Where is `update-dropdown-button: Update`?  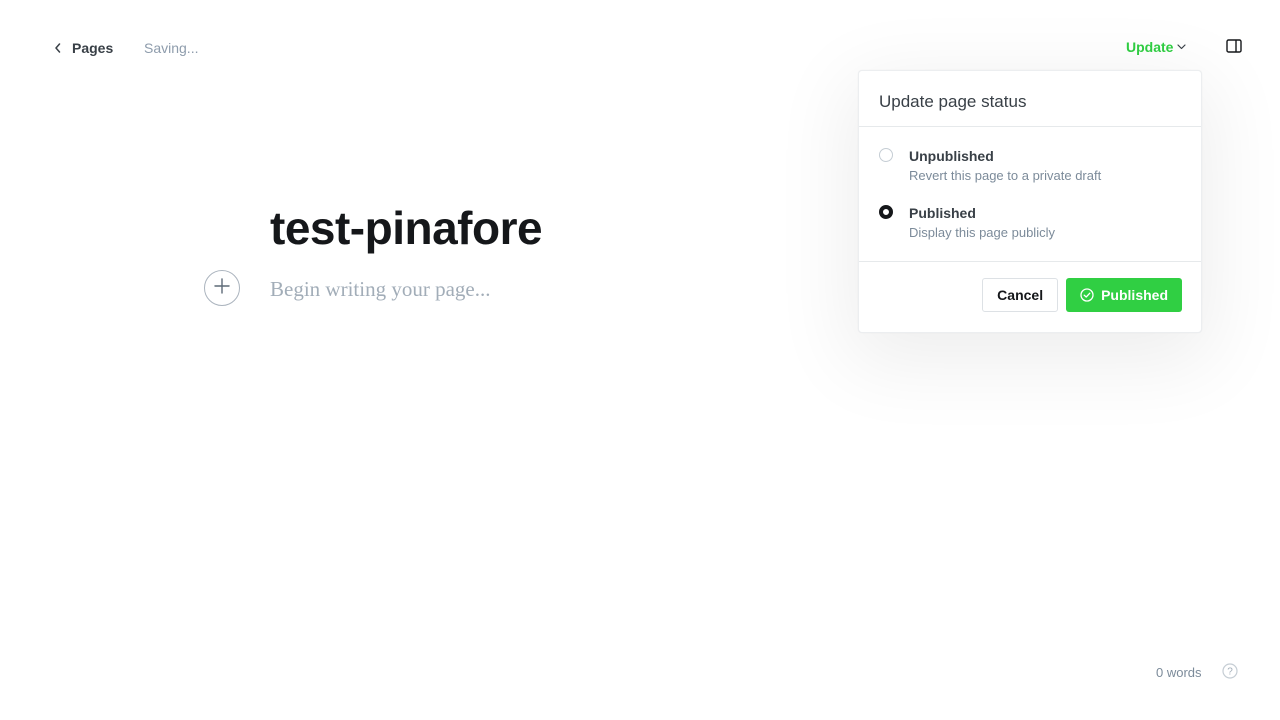
update-dropdown-button: Update is located at coordinates (1156, 47).